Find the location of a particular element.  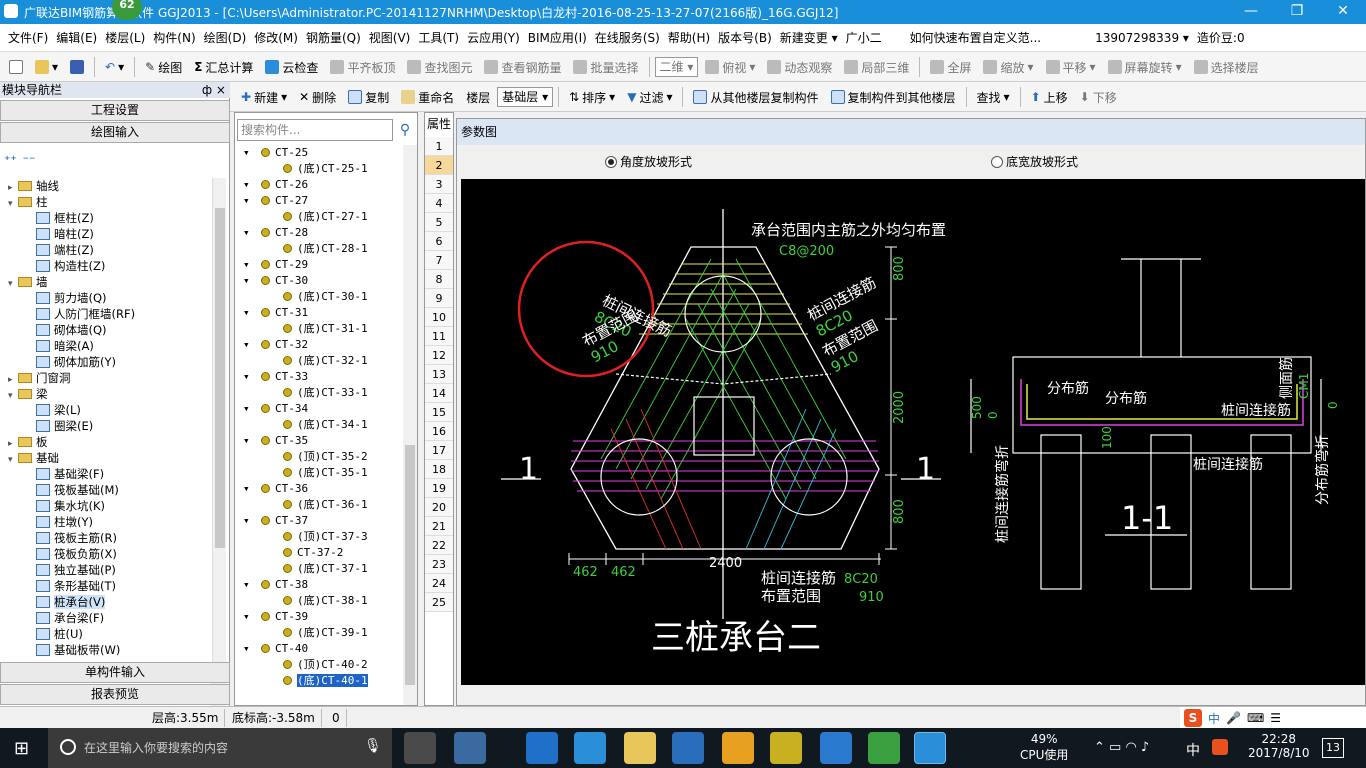

nav-tree-item: 圈梁(E) is located at coordinates (110, 426).